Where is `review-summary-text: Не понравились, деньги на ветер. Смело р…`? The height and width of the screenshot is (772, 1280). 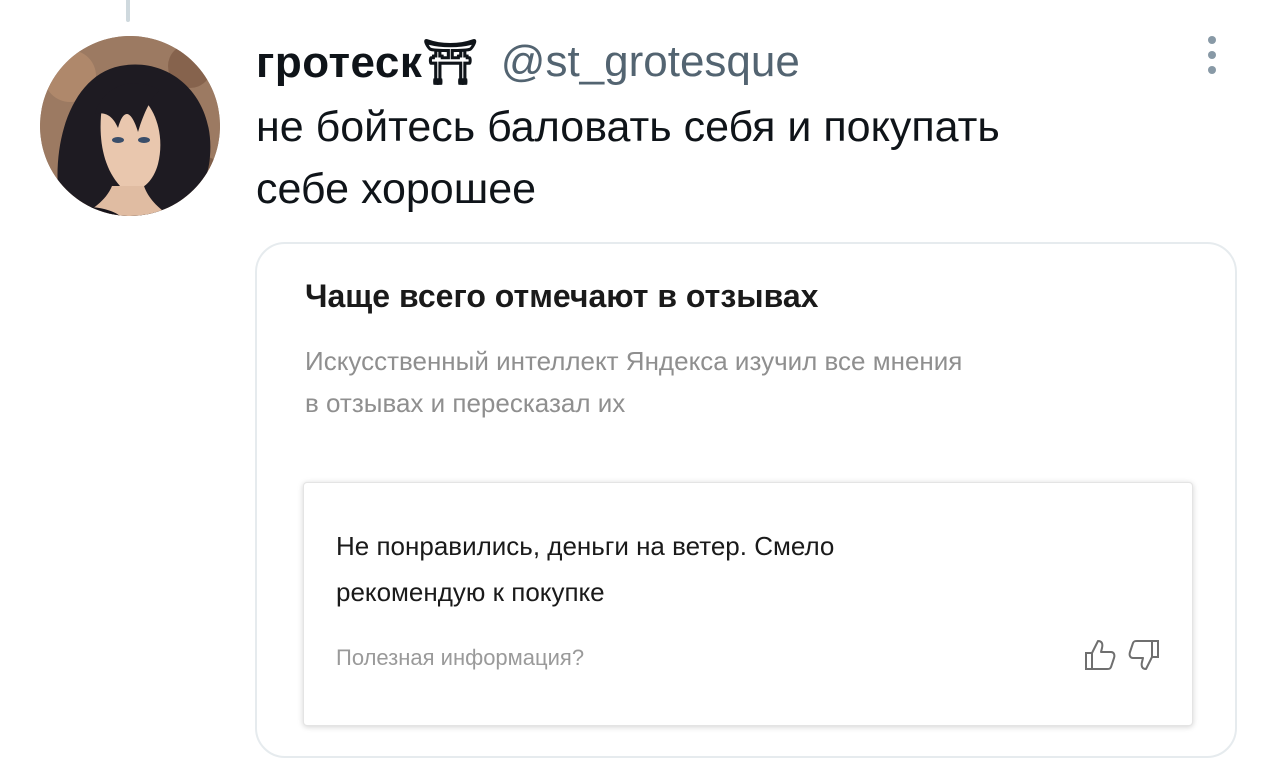 review-summary-text: Не понравились, деньги на ветер. Смело р… is located at coordinates (585, 569).